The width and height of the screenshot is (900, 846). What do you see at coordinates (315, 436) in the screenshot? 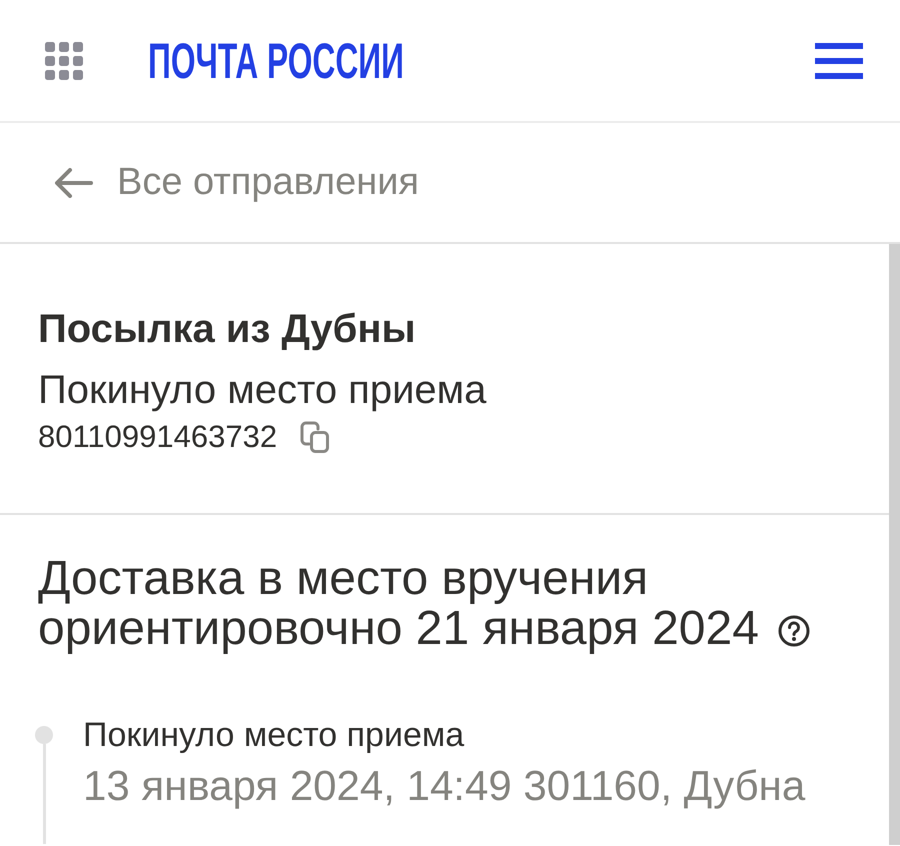
I see `copy-icon` at bounding box center [315, 436].